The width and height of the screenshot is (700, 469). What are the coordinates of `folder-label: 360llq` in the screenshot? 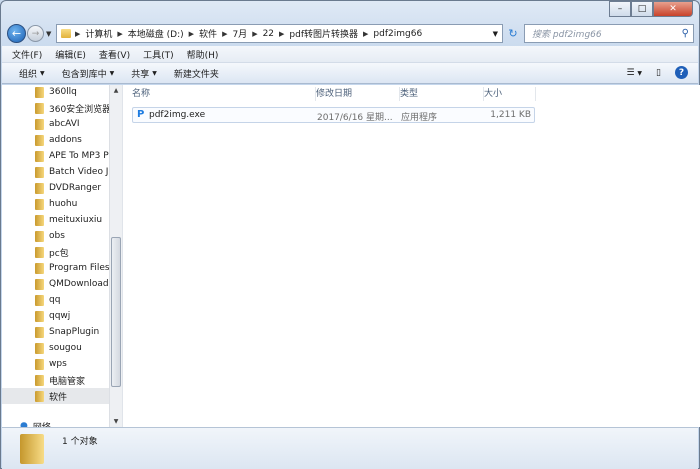 It's located at (63, 92).